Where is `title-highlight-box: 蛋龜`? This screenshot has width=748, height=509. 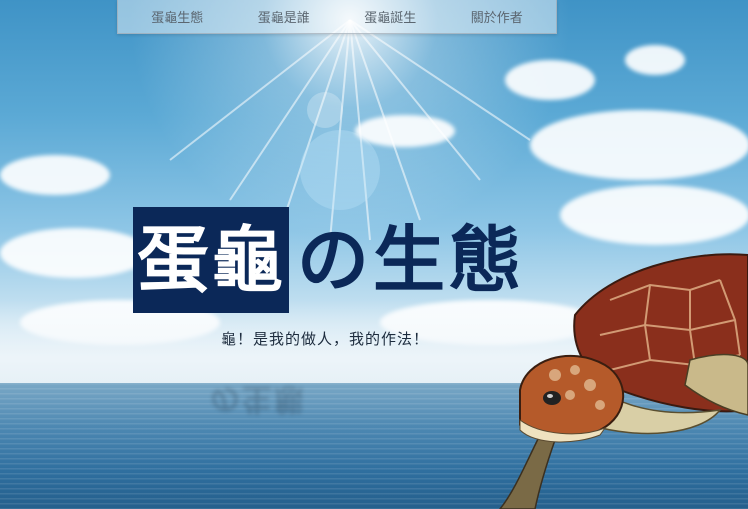
title-highlight-box: 蛋龜 is located at coordinates (211, 260).